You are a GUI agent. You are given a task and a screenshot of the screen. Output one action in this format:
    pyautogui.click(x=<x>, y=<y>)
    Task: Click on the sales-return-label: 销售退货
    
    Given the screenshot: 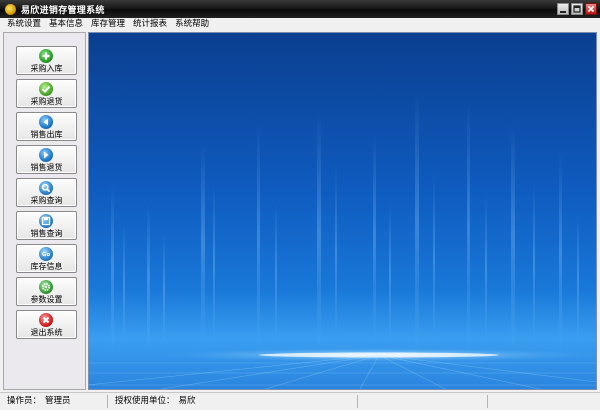 What is the action you would take?
    pyautogui.click(x=46, y=167)
    